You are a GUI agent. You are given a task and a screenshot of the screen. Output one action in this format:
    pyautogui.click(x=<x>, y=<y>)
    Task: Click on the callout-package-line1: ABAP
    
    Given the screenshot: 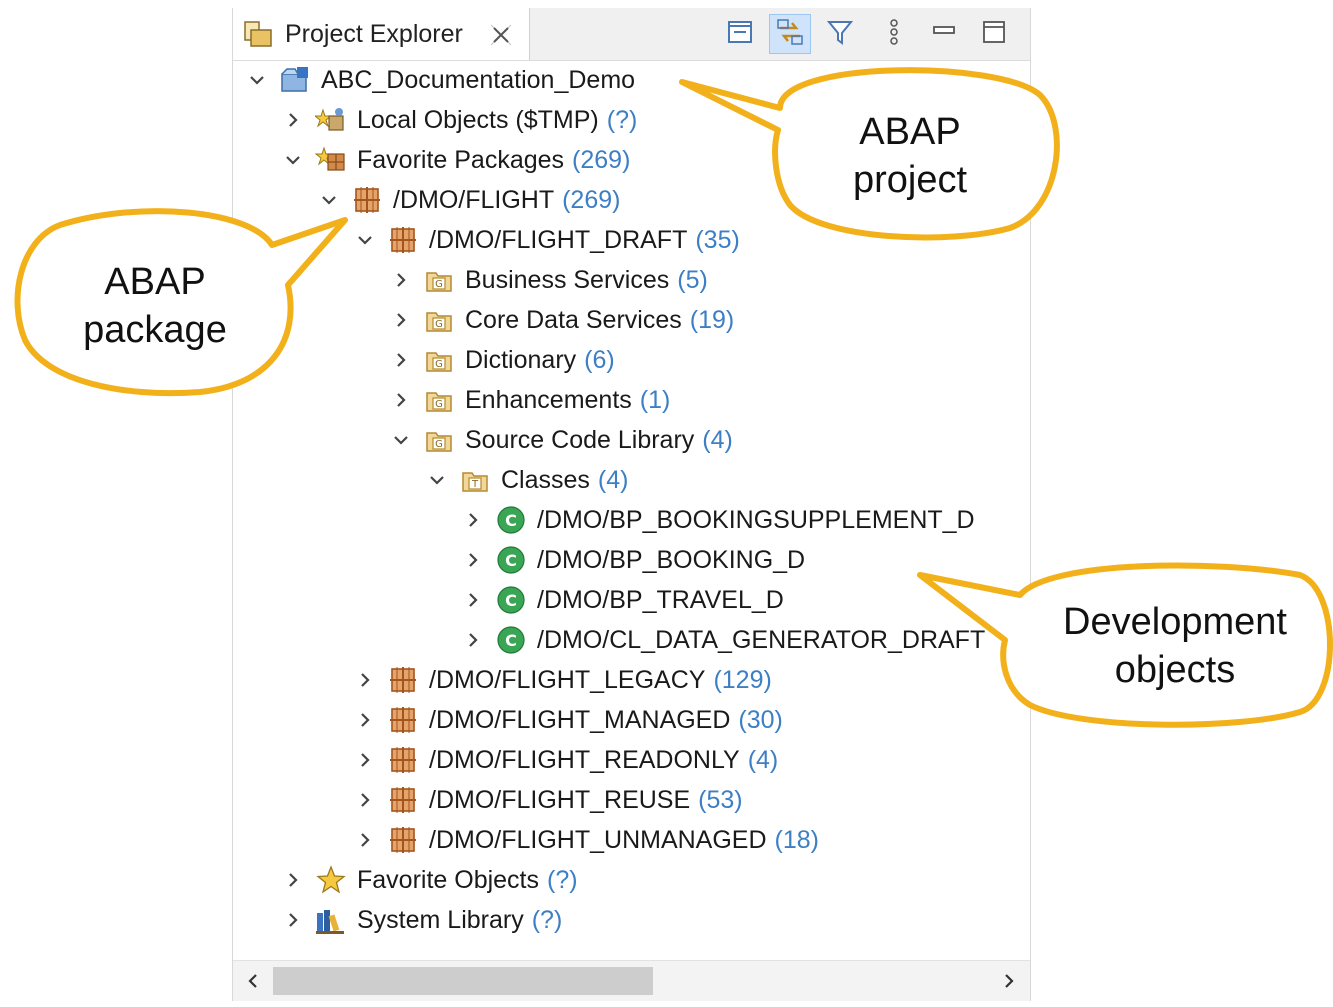 What is the action you would take?
    pyautogui.click(x=155, y=282)
    